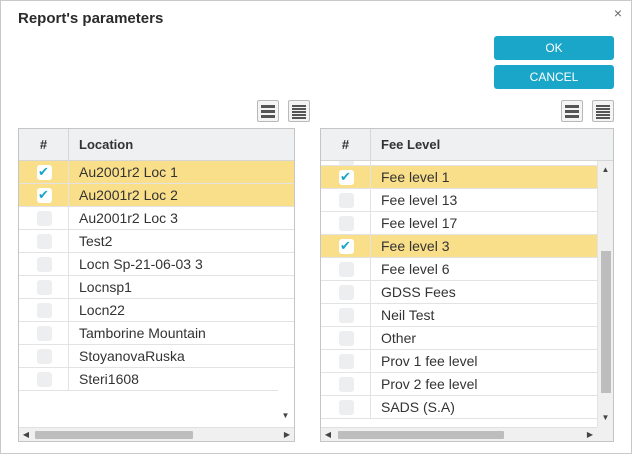 The width and height of the screenshot is (632, 454). What do you see at coordinates (459, 246) in the screenshot?
I see `table-row: ✔ Fee level 3` at bounding box center [459, 246].